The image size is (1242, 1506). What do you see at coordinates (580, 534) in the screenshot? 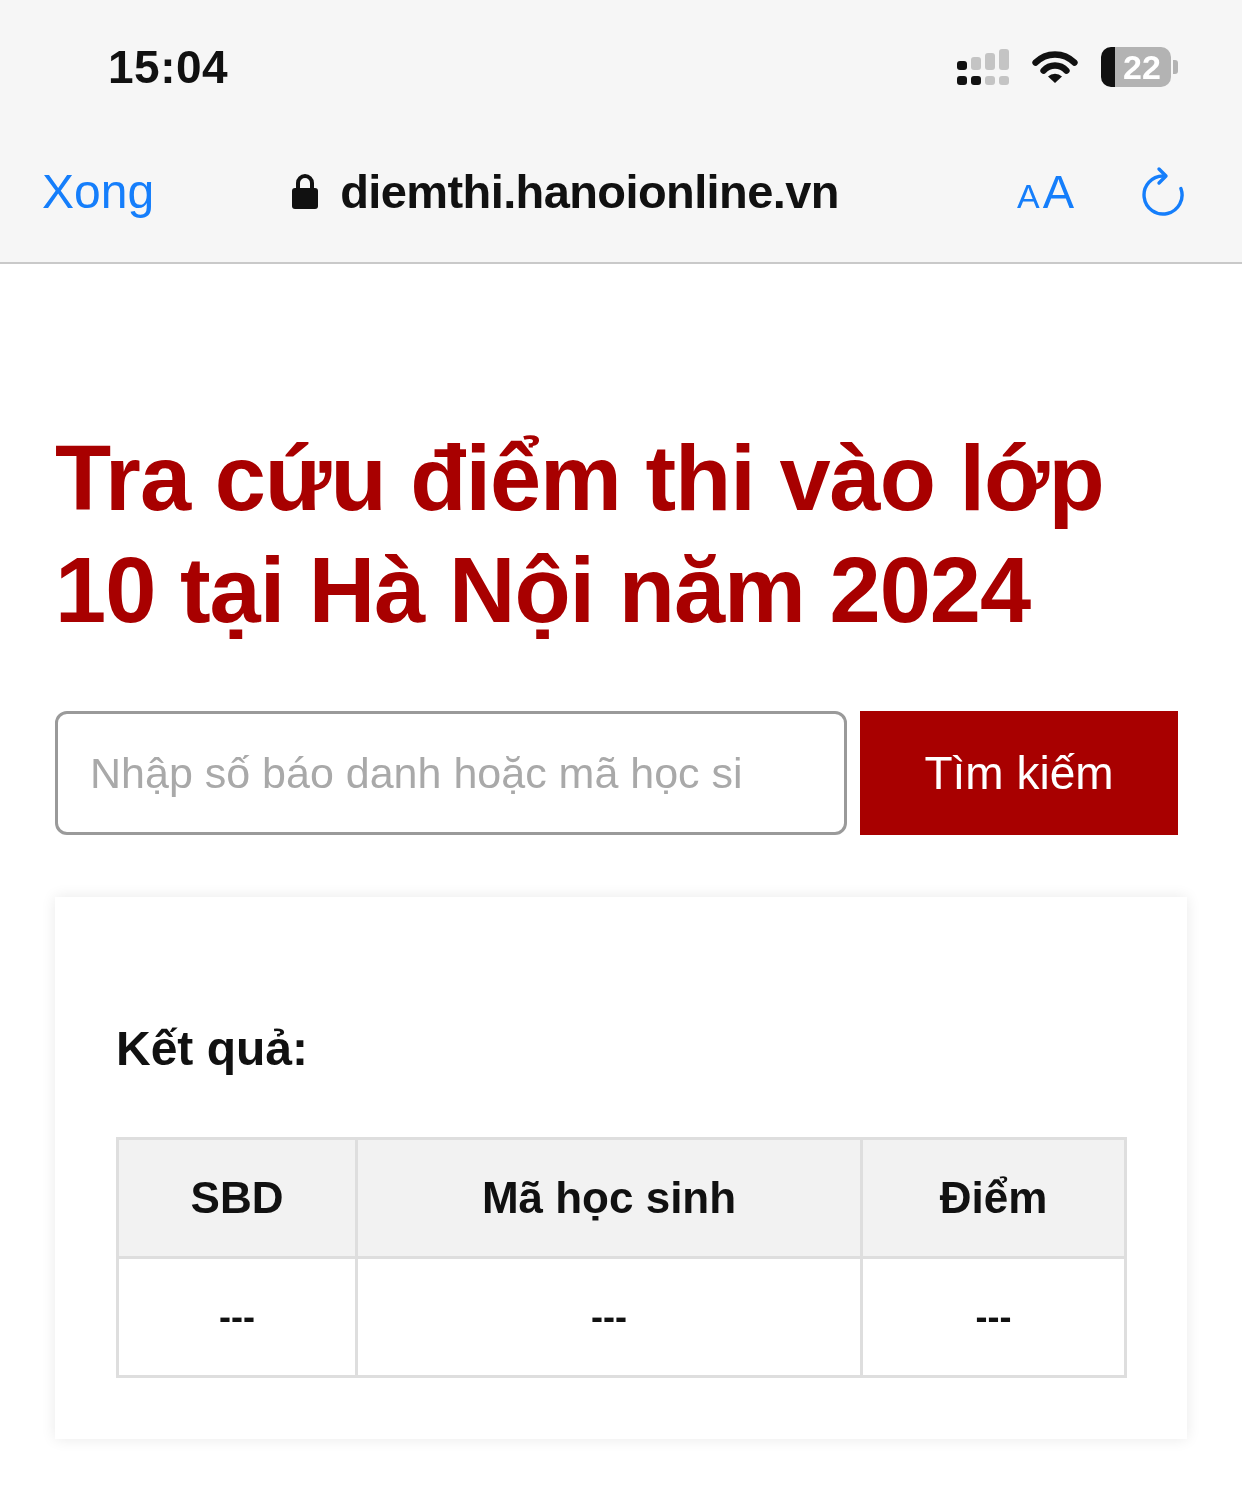
I see `page-title: Tra cứu điểm thi vào lớp 10 tại Hà Nội năm 2024` at bounding box center [580, 534].